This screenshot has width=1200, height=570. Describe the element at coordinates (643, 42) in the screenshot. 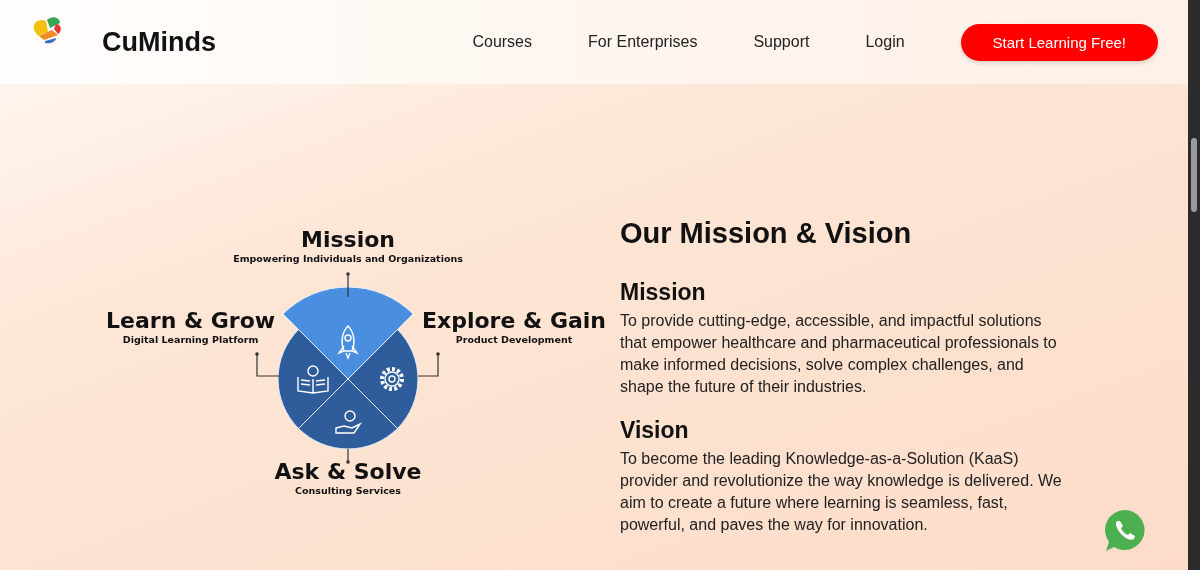

I see `nav-link: For Enterprises` at that location.